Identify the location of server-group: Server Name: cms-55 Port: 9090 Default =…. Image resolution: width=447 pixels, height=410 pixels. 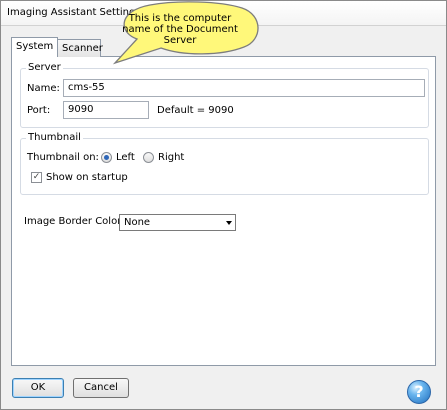
(224, 95).